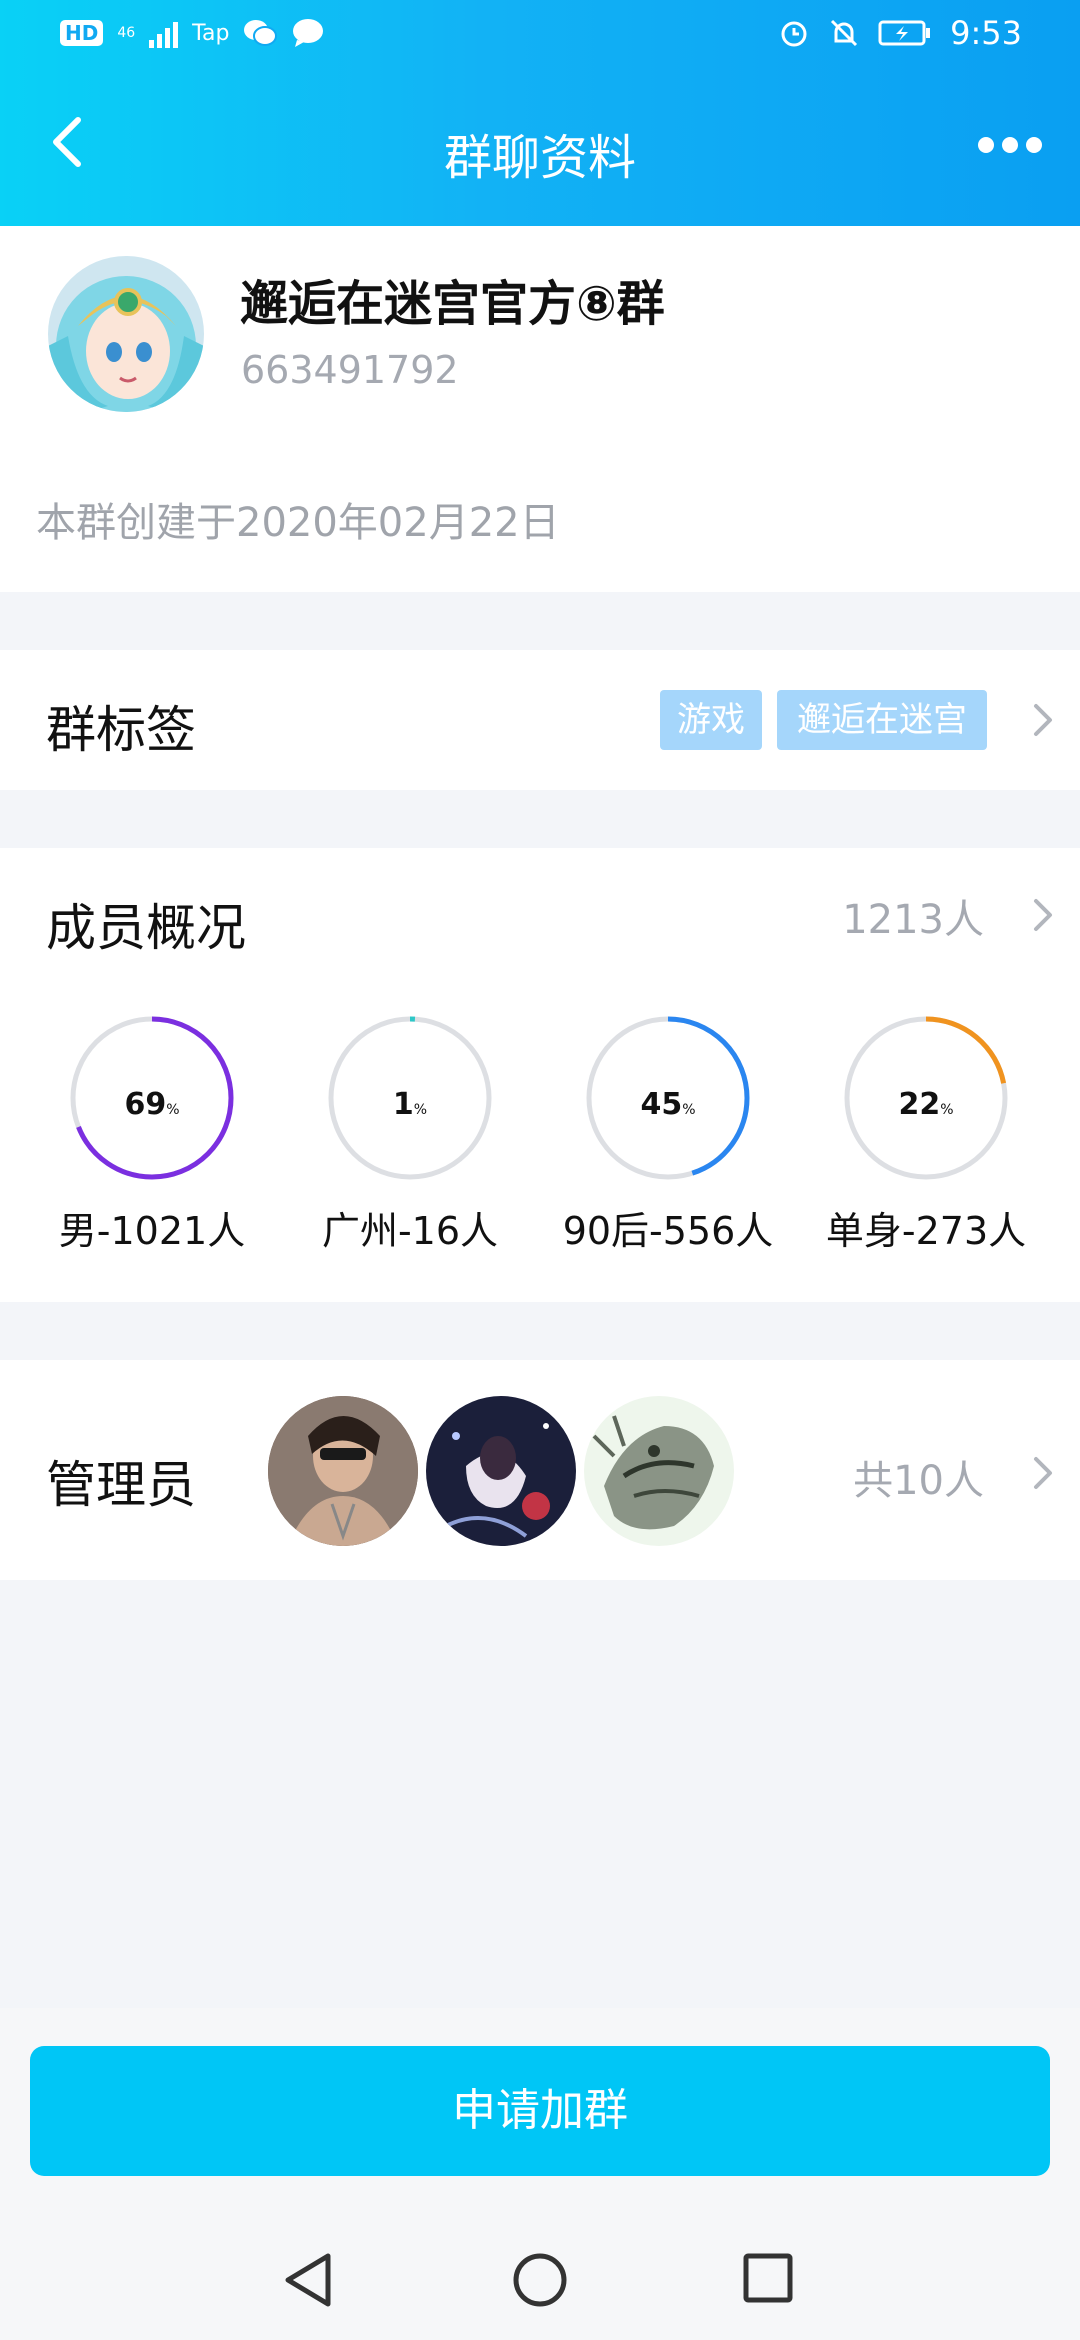 The height and width of the screenshot is (2340, 1080). What do you see at coordinates (452, 304) in the screenshot?
I see `group-name: 邂逅在迷宫官方⑧群` at bounding box center [452, 304].